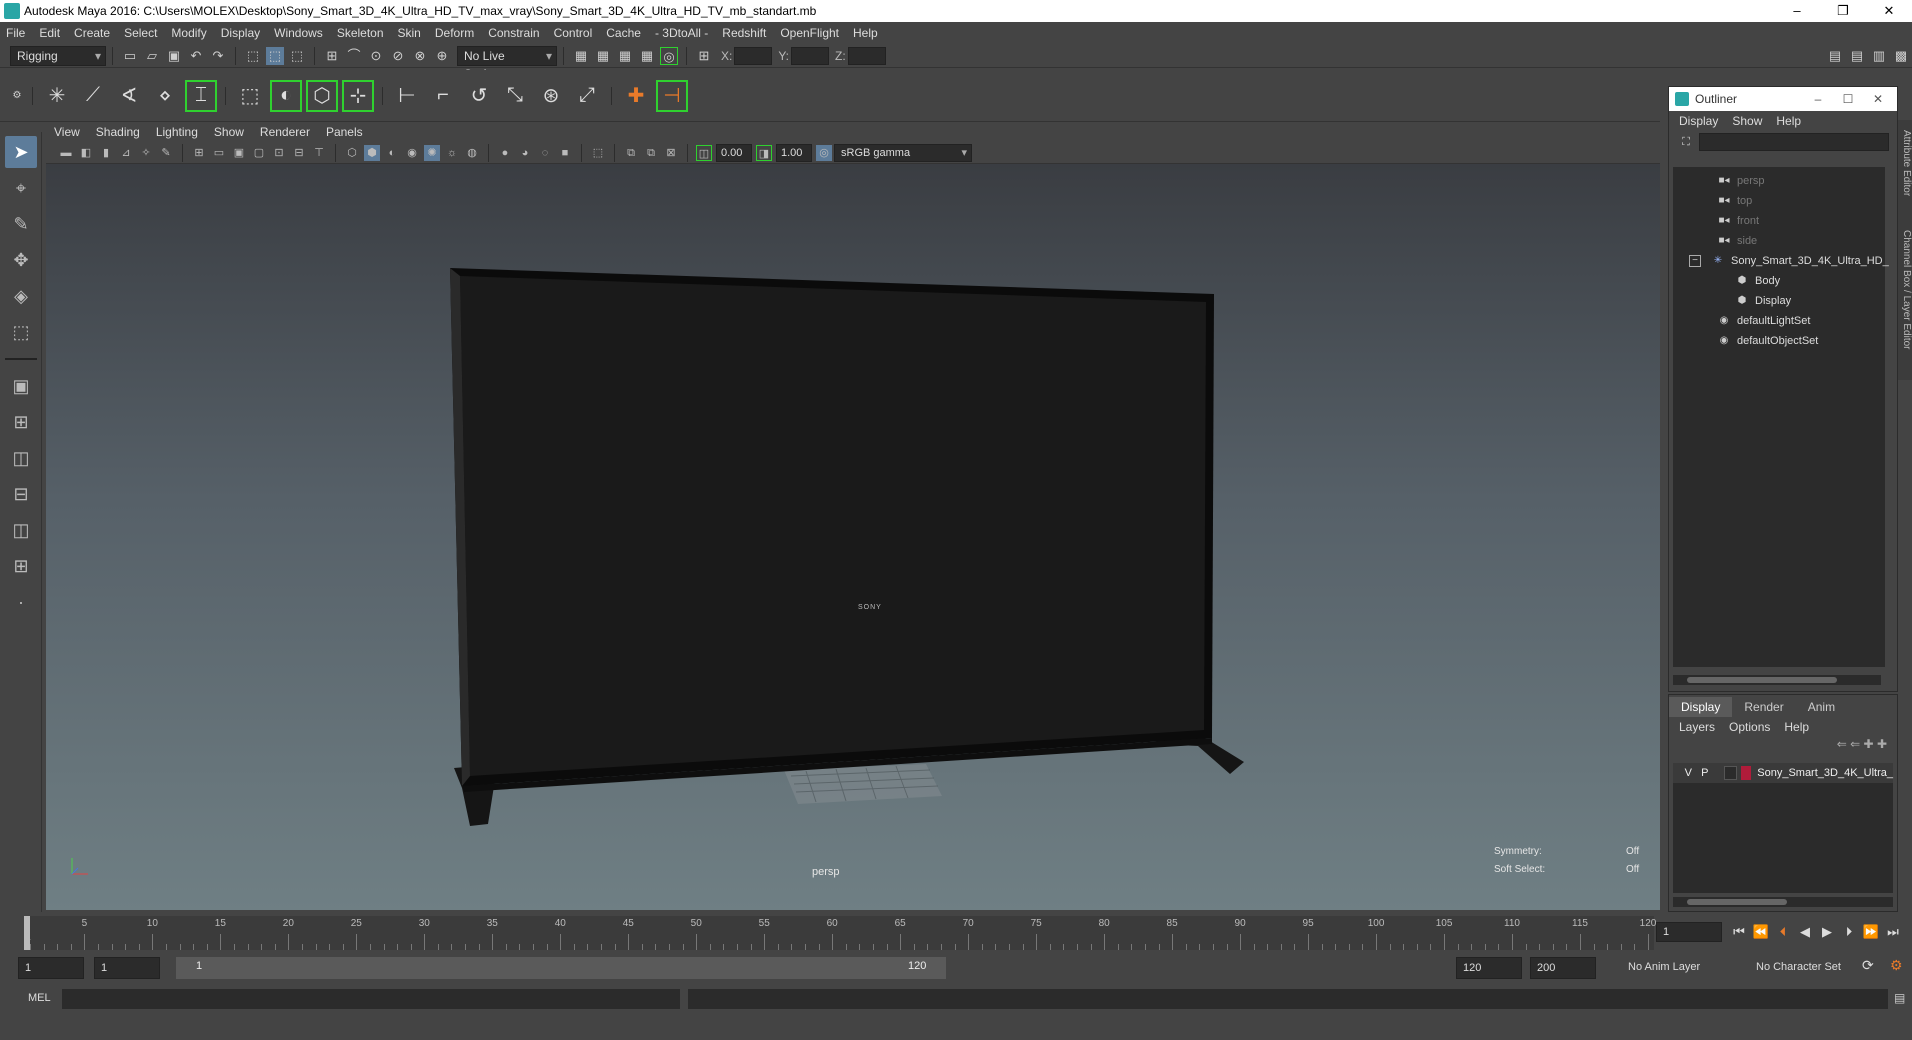 The width and height of the screenshot is (1912, 1040). I want to click on restore-button: ❐, so click(1843, 11).